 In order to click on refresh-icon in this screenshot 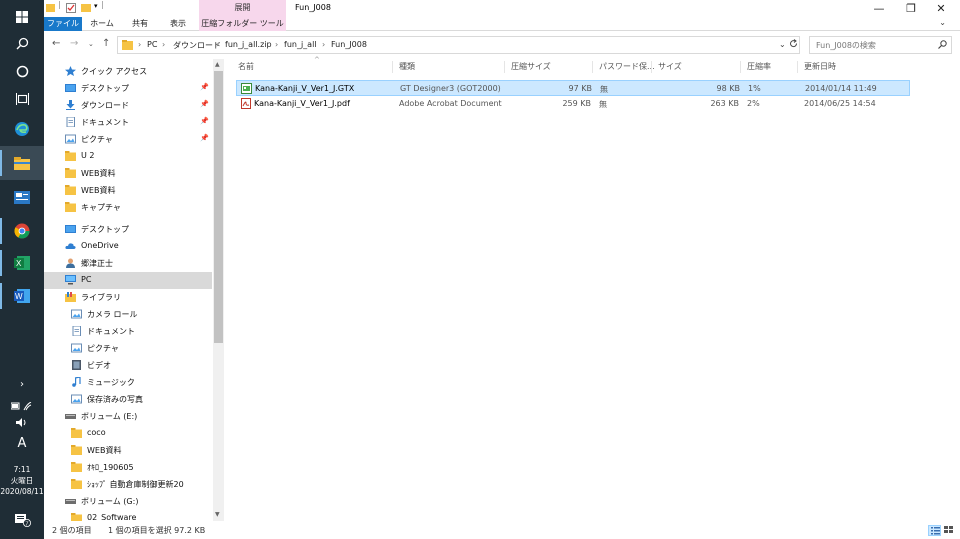, I will do `click(793, 45)`.